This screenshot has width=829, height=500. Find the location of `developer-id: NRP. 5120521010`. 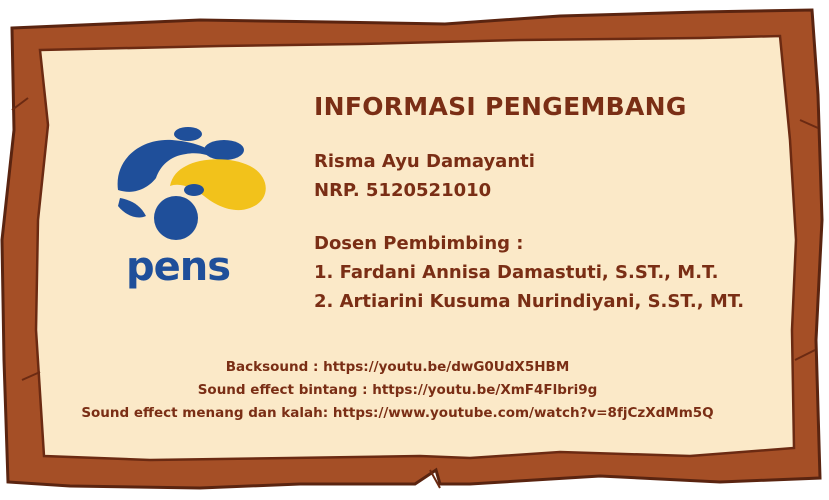

developer-id: NRP. 5120521010 is located at coordinates (403, 190).